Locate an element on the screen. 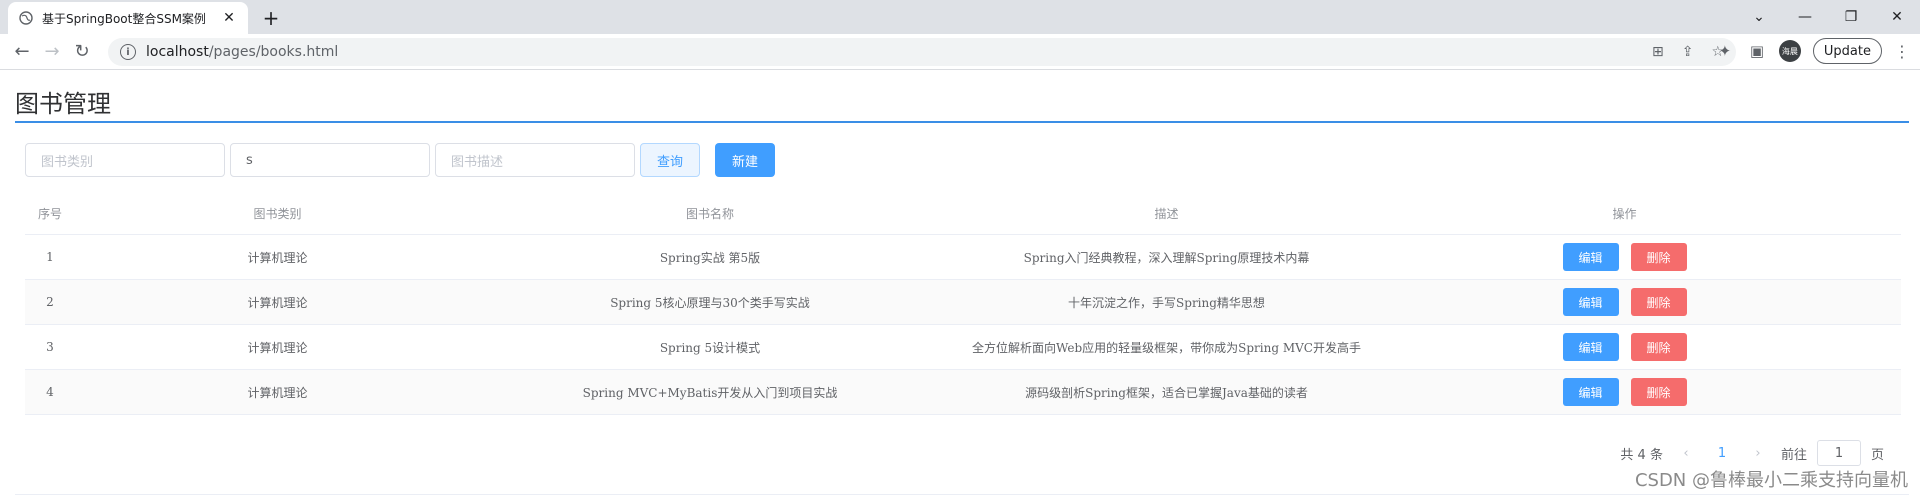 This screenshot has width=1920, height=497. cell-desc: 十年沉淀之作，手写Spring精华思想 is located at coordinates (1166, 302).